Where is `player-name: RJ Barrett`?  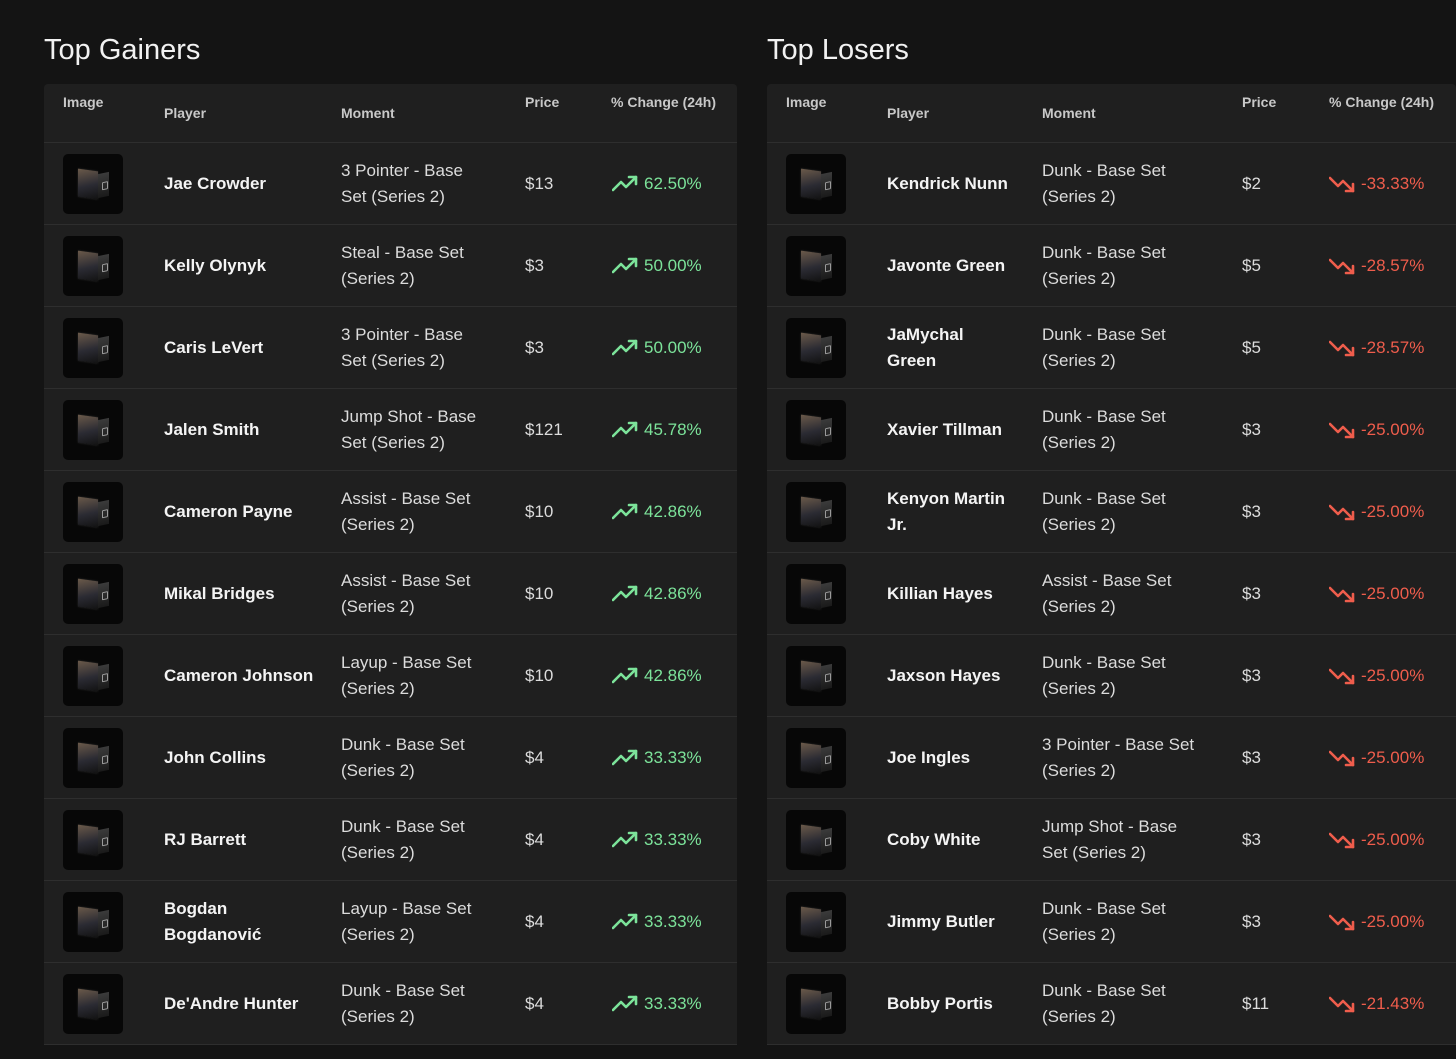
player-name: RJ Barrett is located at coordinates (239, 839).